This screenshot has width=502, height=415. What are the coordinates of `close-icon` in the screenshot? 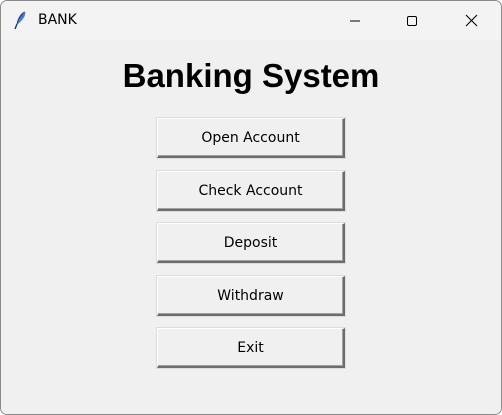 It's located at (471, 20).